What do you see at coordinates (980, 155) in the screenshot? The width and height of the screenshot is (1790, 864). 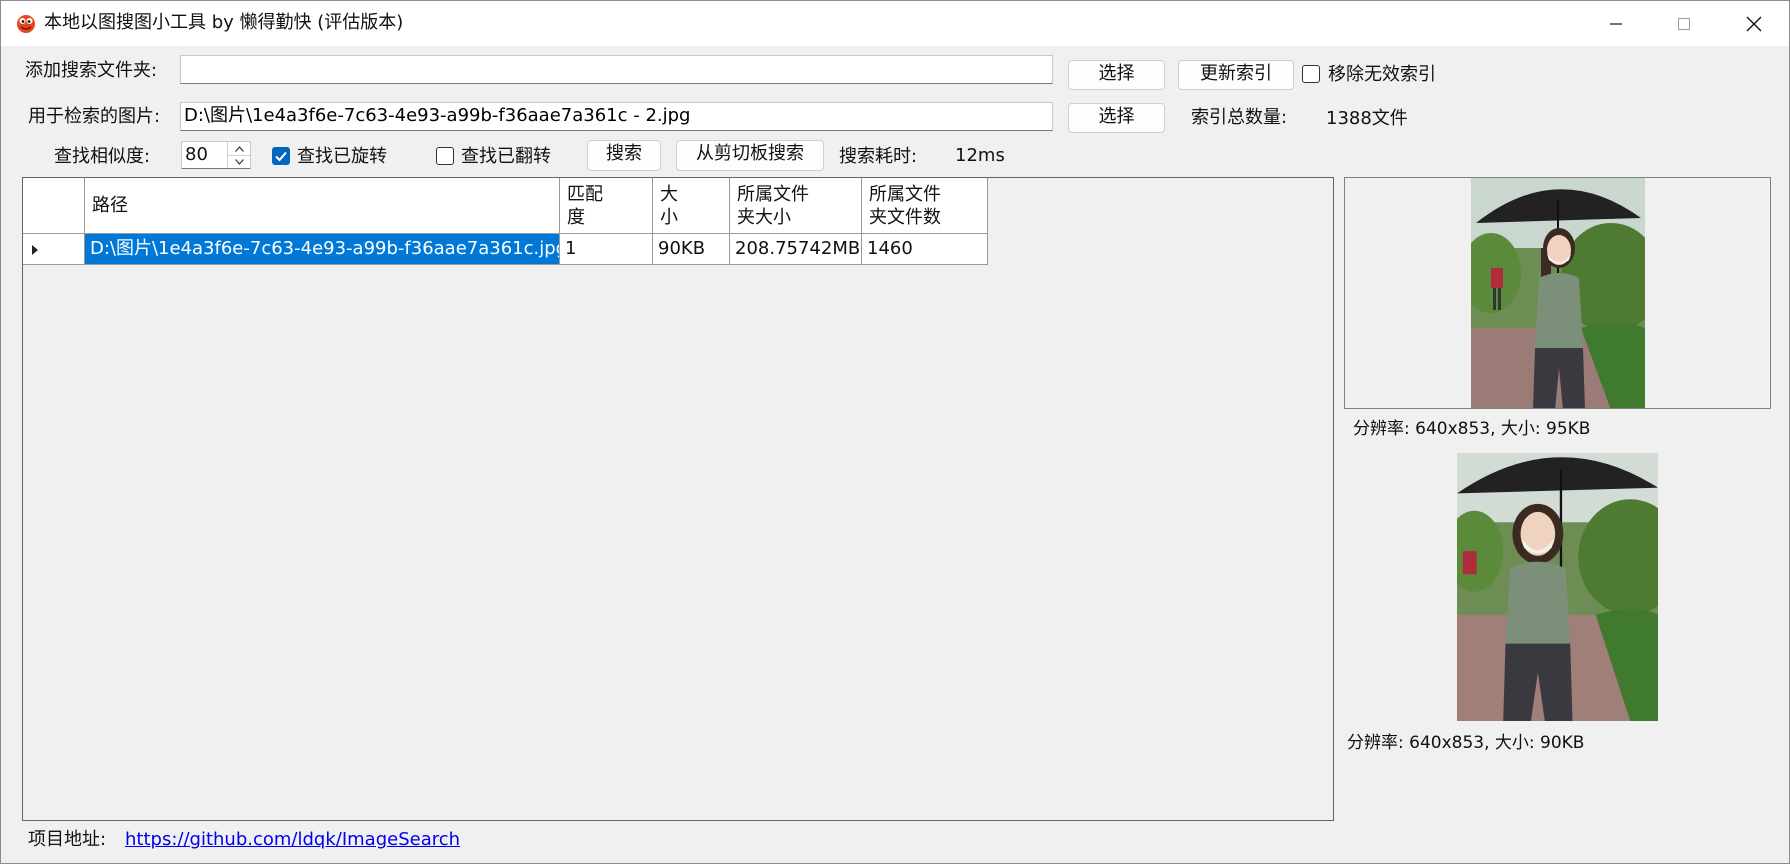 I see `search-time-value: 12ms` at bounding box center [980, 155].